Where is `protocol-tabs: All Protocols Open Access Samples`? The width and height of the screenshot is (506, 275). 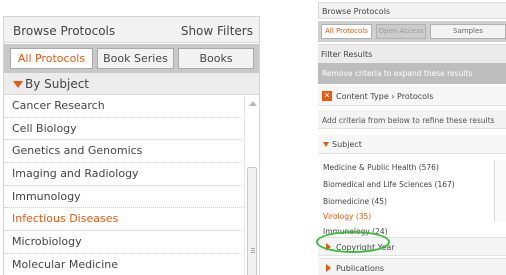 protocol-tabs: All Protocols Open Access Samples is located at coordinates (412, 31).